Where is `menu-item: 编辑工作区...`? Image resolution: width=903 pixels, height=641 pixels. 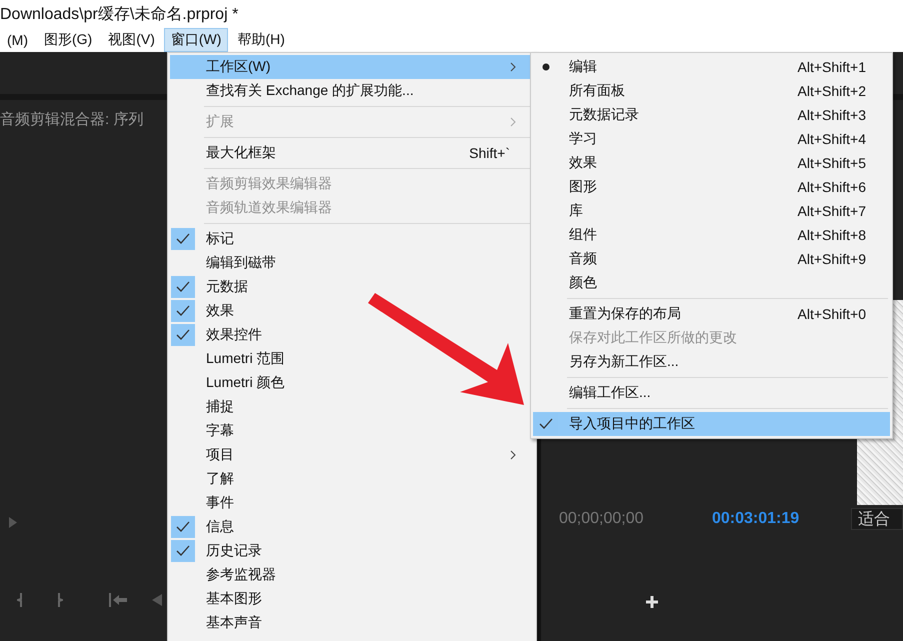
menu-item: 编辑工作区... is located at coordinates (711, 393).